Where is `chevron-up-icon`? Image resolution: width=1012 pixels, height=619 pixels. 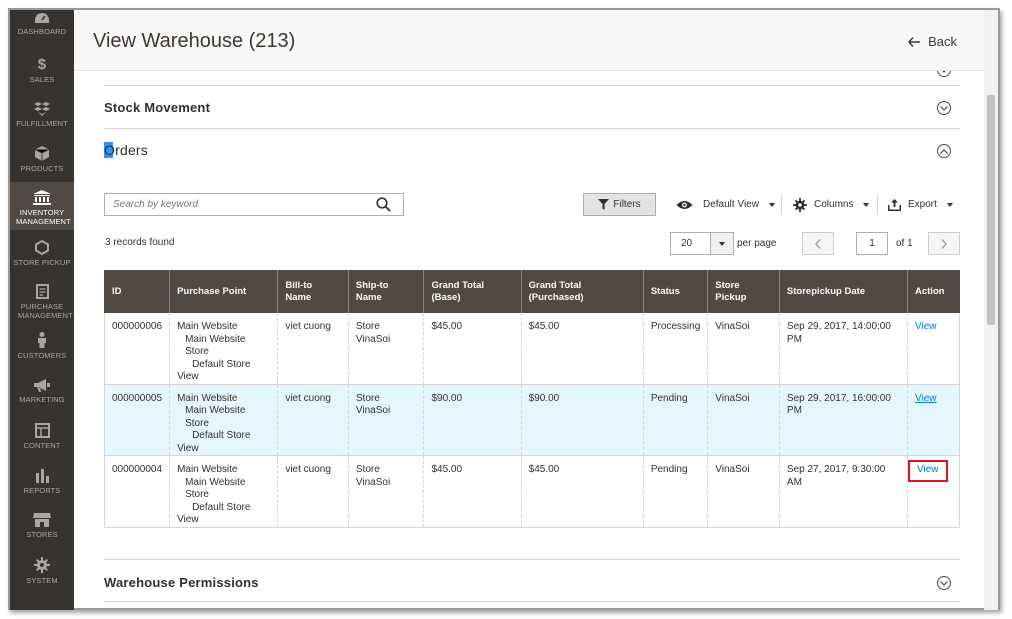
chevron-up-icon is located at coordinates (944, 151).